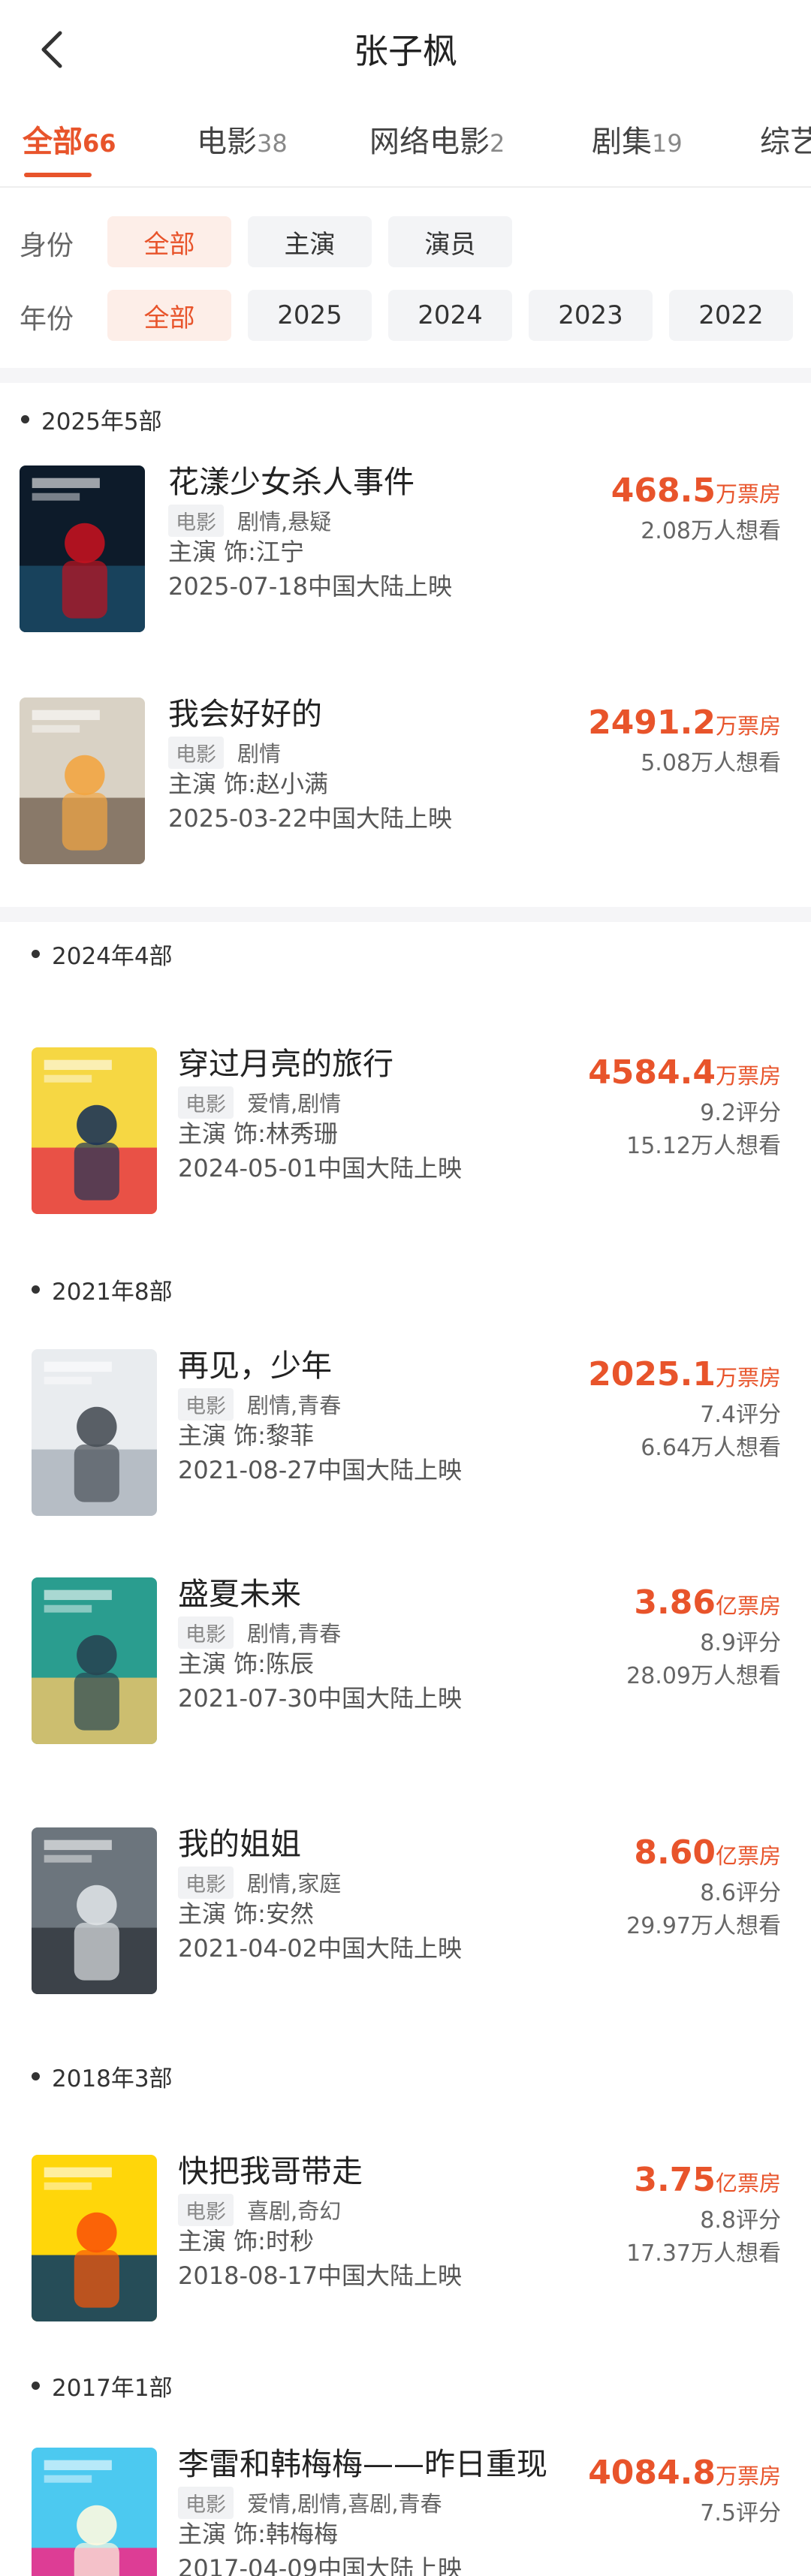 Image resolution: width=811 pixels, height=2576 pixels. I want to click on rating: 7.5评分, so click(740, 2513).